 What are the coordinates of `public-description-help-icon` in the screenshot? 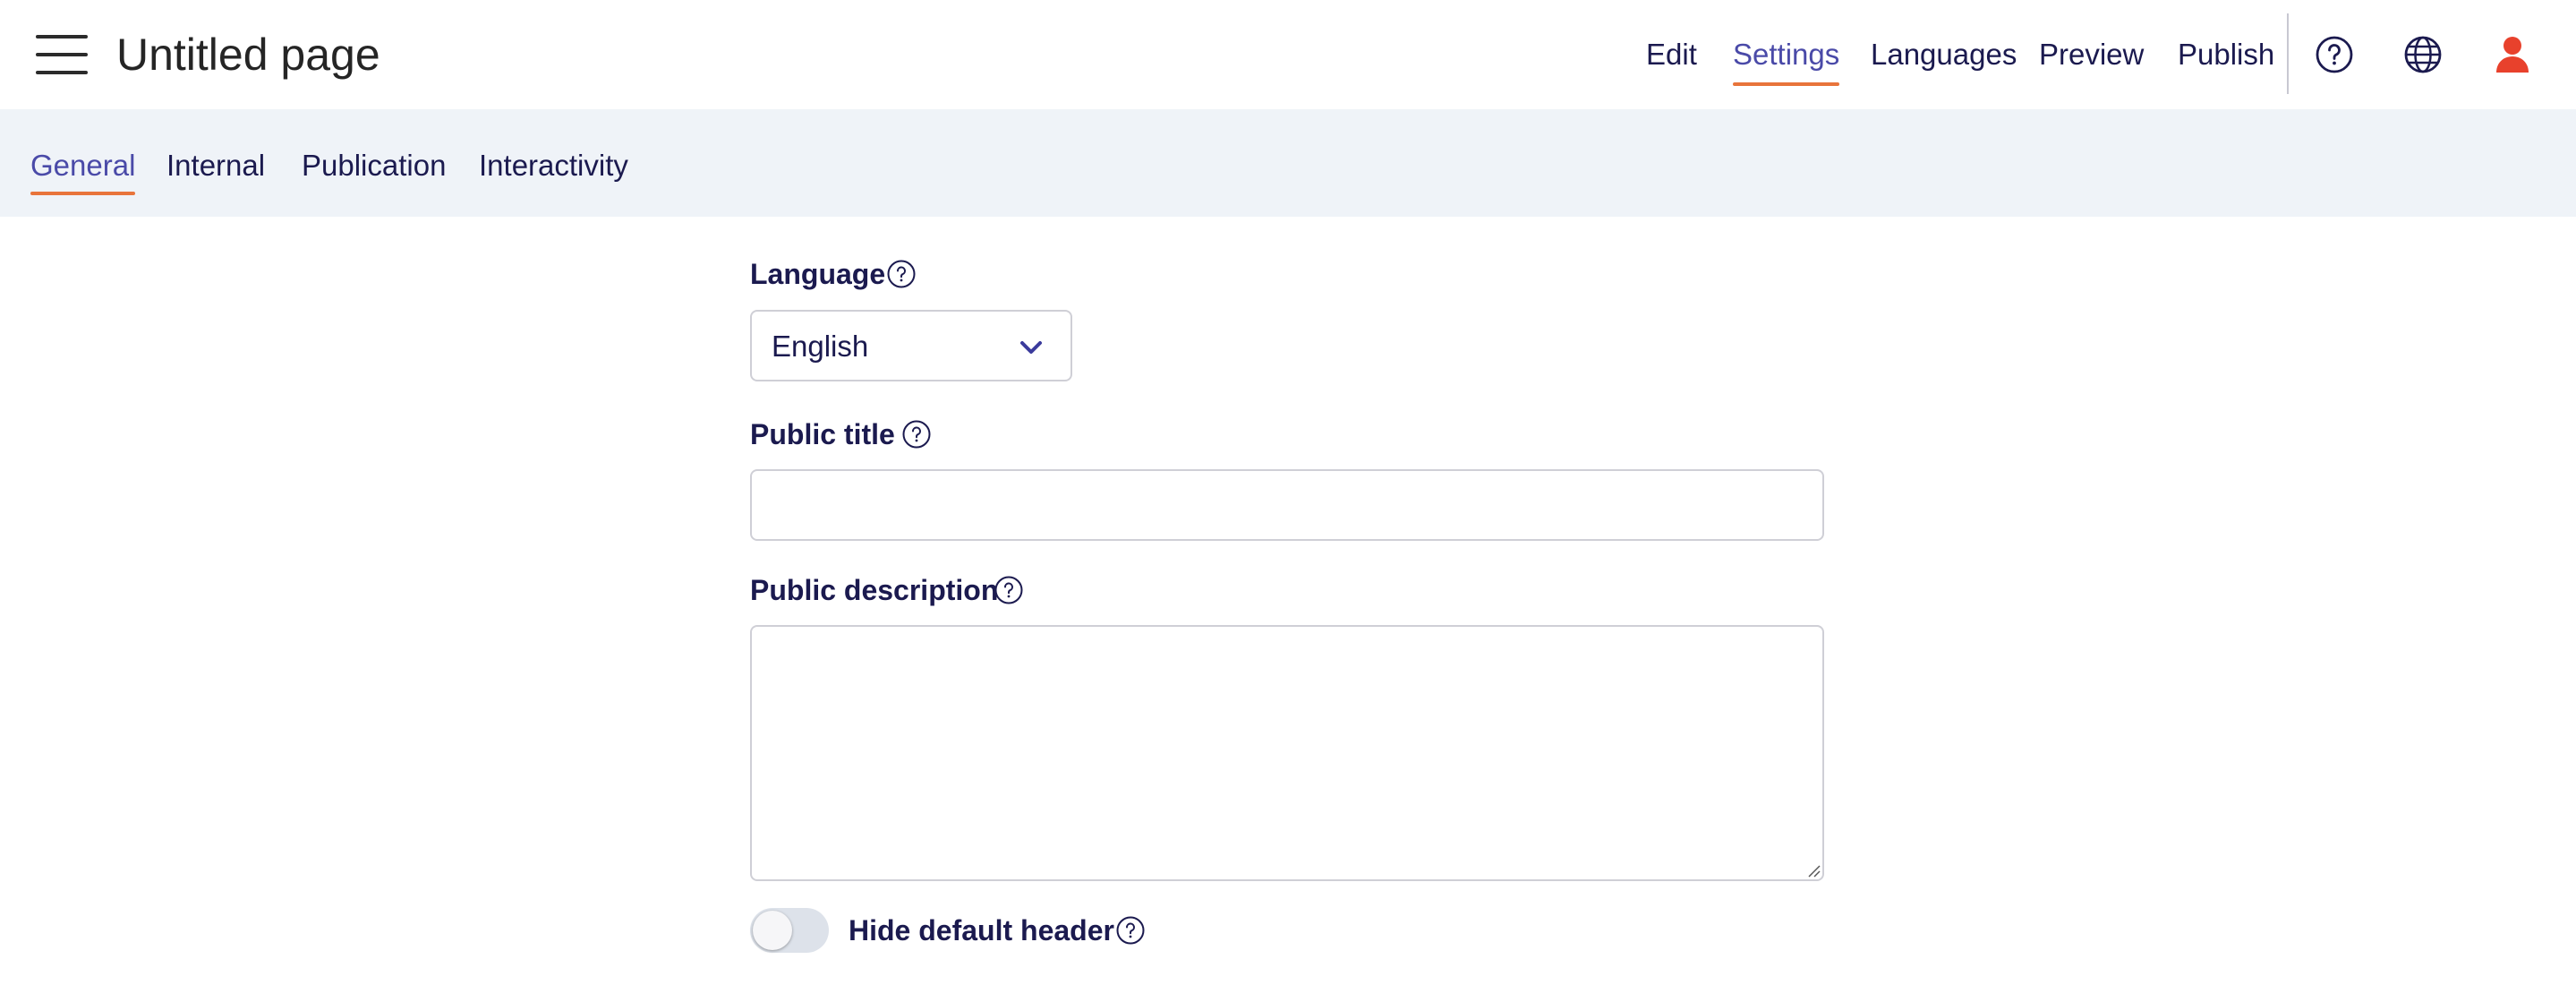 It's located at (1009, 590).